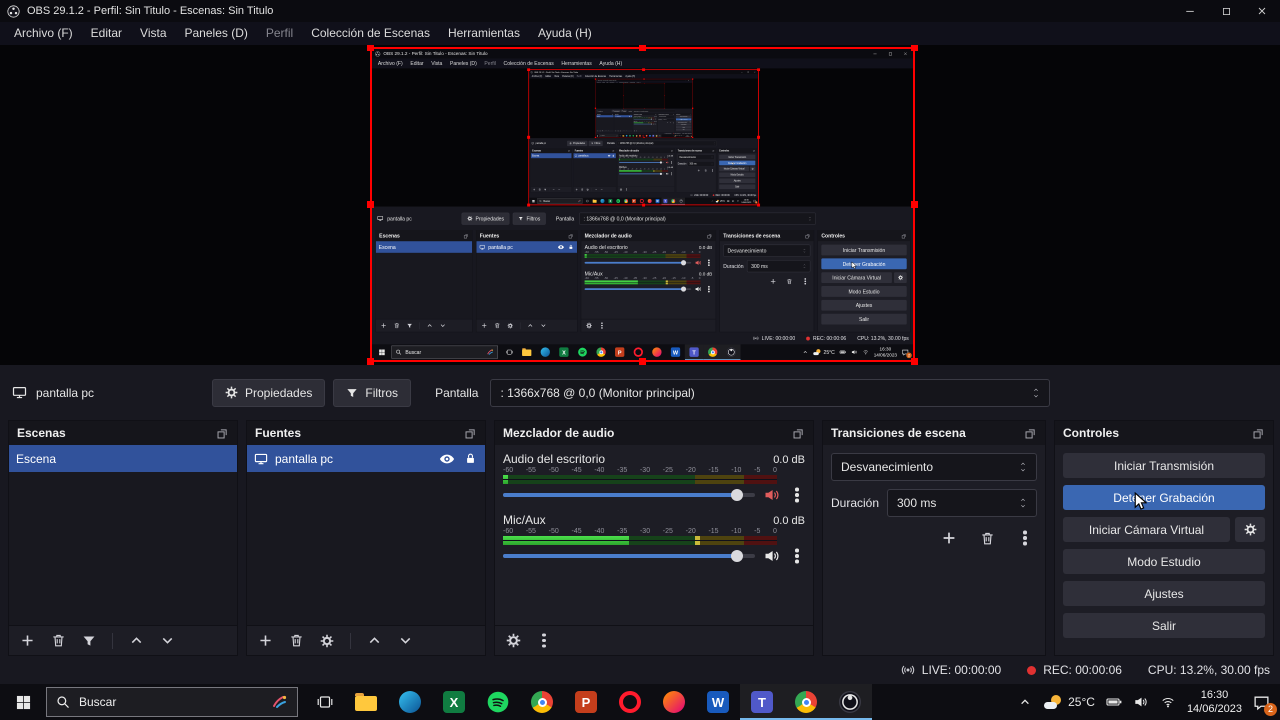 This screenshot has width=1280, height=720. What do you see at coordinates (58, 641) in the screenshot?
I see `remove-scene-button` at bounding box center [58, 641].